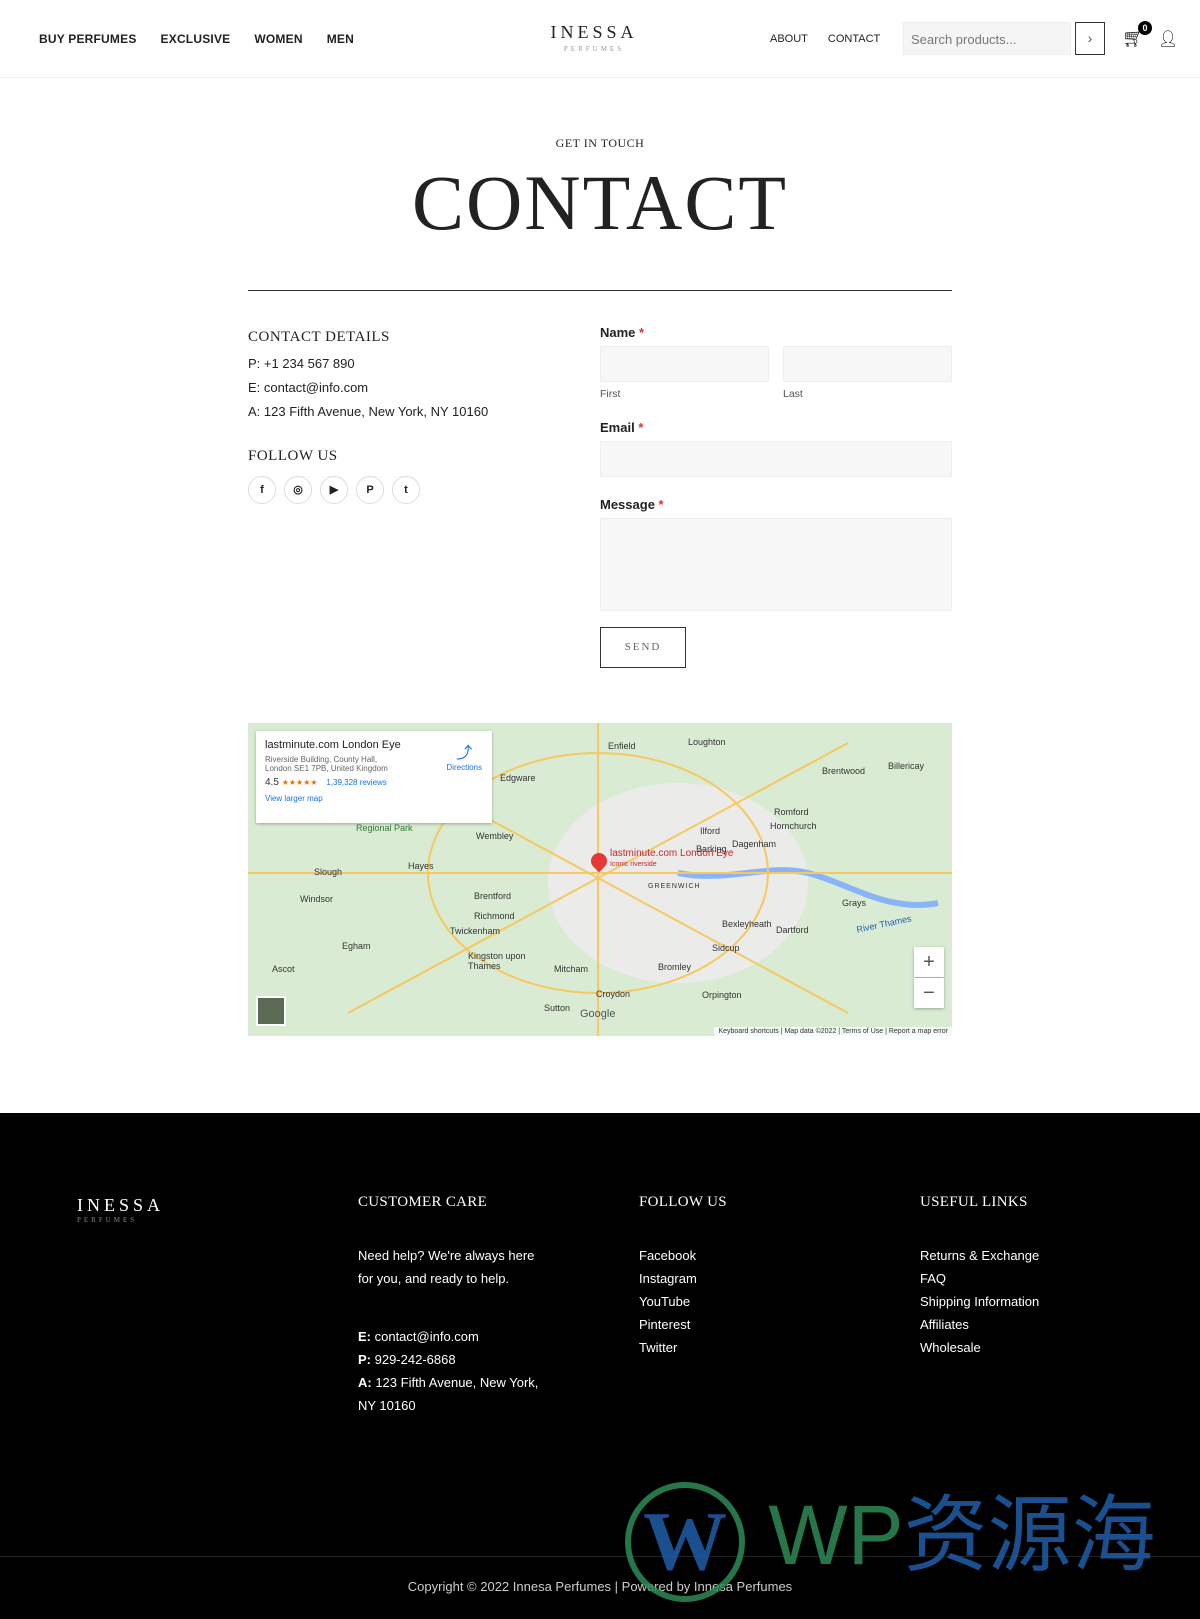 Image resolution: width=1200 pixels, height=1619 pixels. Describe the element at coordinates (301, 363) in the screenshot. I see `contact-phone: P: +1 234 567 890` at that location.